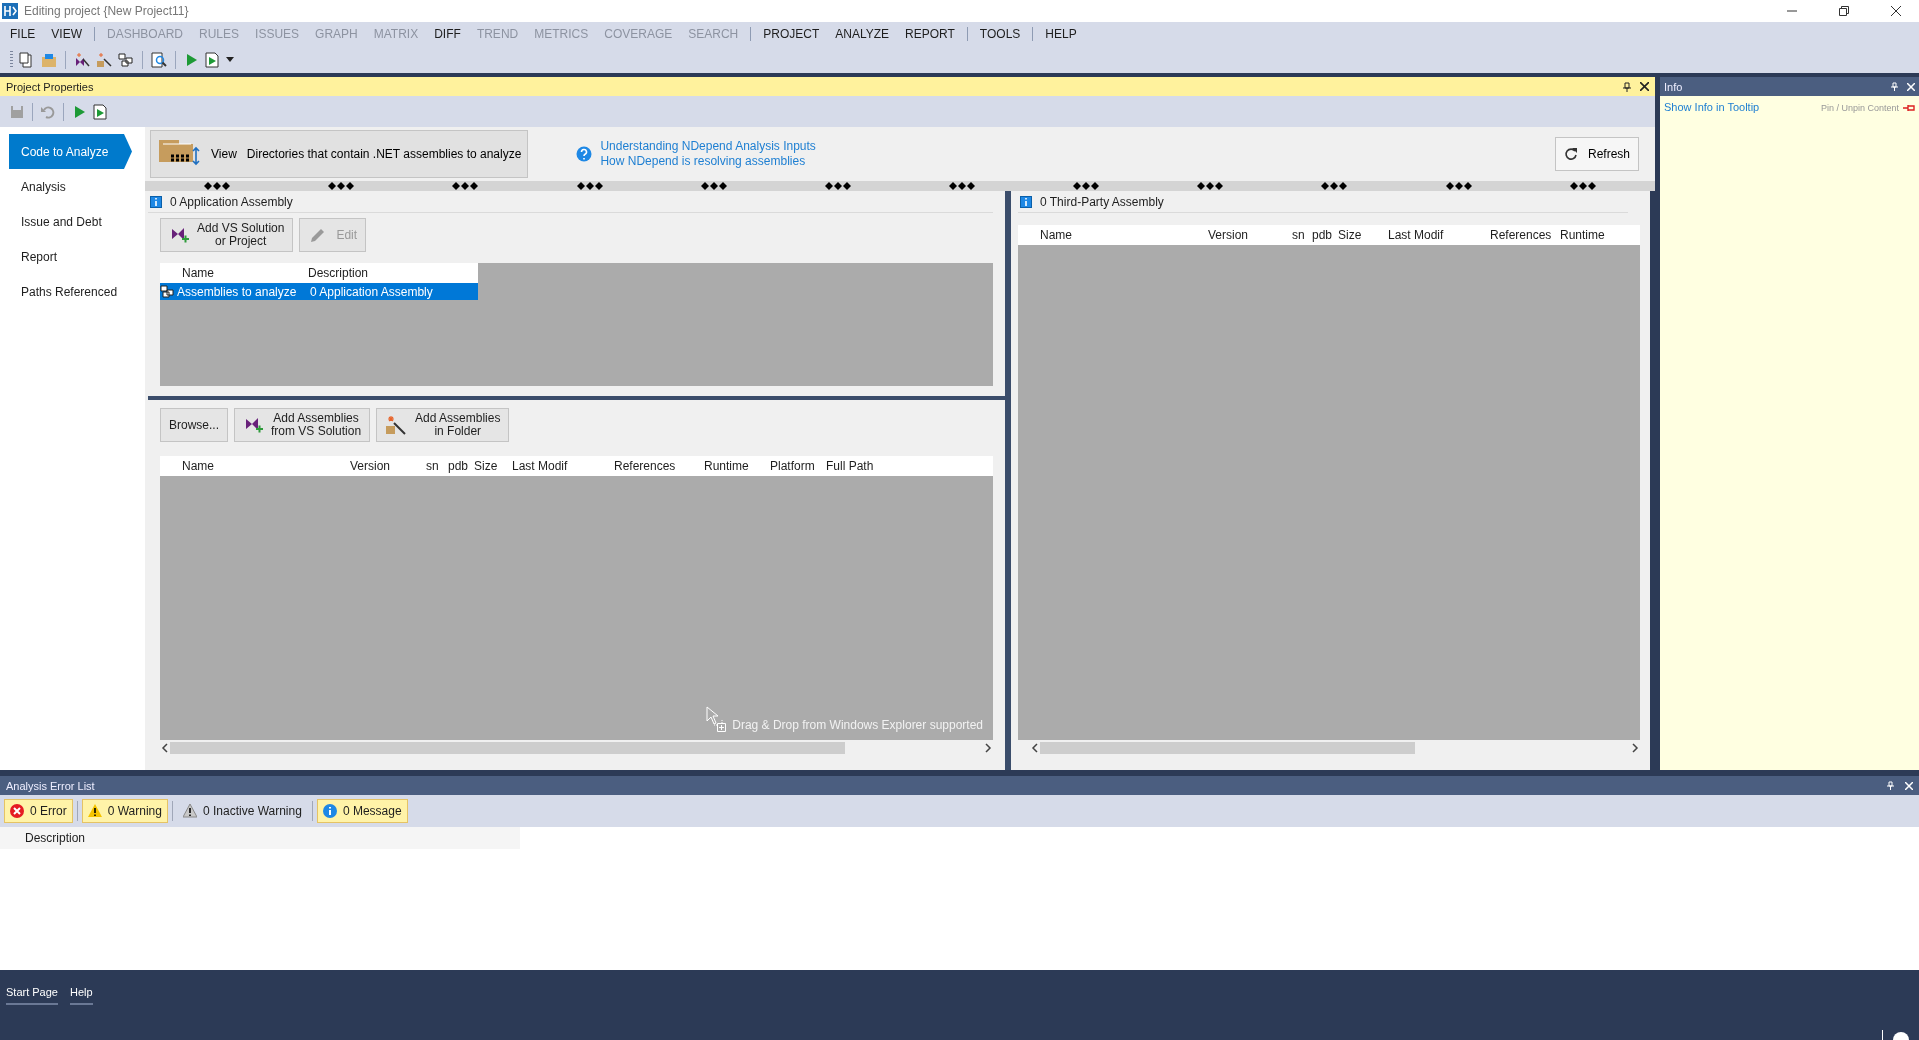  I want to click on nav-item: Code to Analyze, so click(70, 151).